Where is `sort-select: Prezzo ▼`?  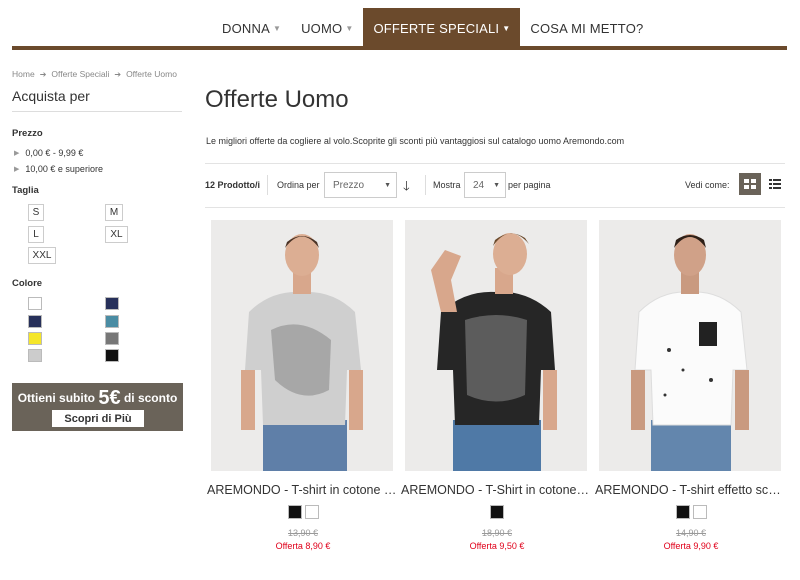
sort-select: Prezzo ▼ is located at coordinates (360, 185).